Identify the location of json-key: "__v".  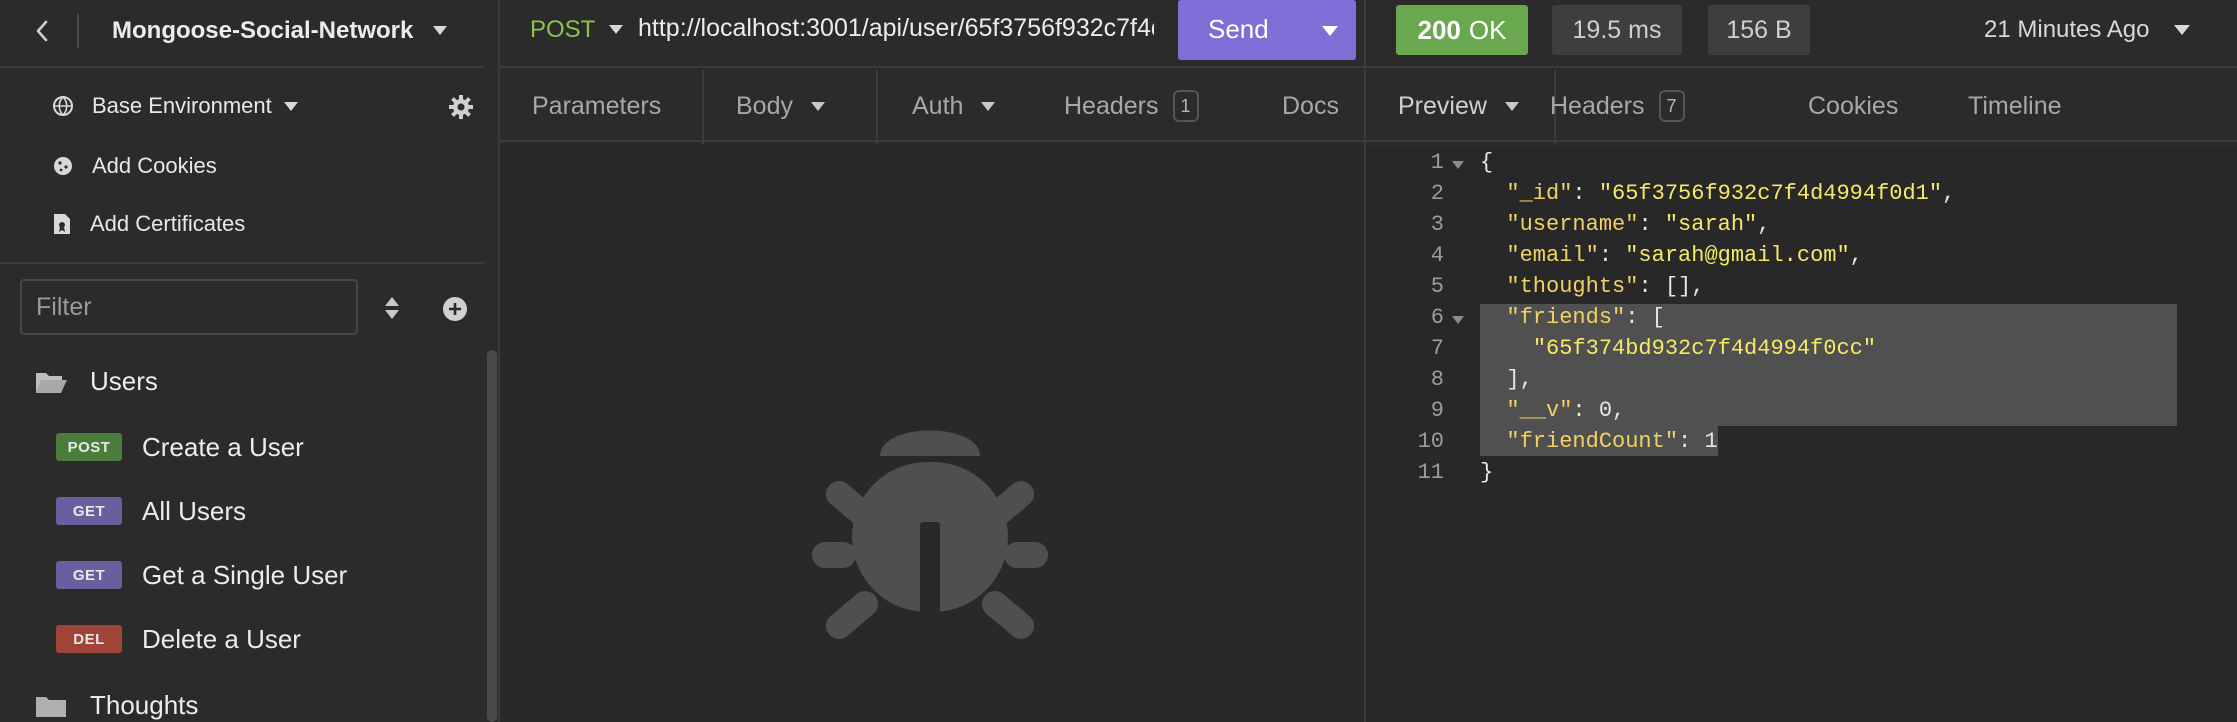
(1539, 410).